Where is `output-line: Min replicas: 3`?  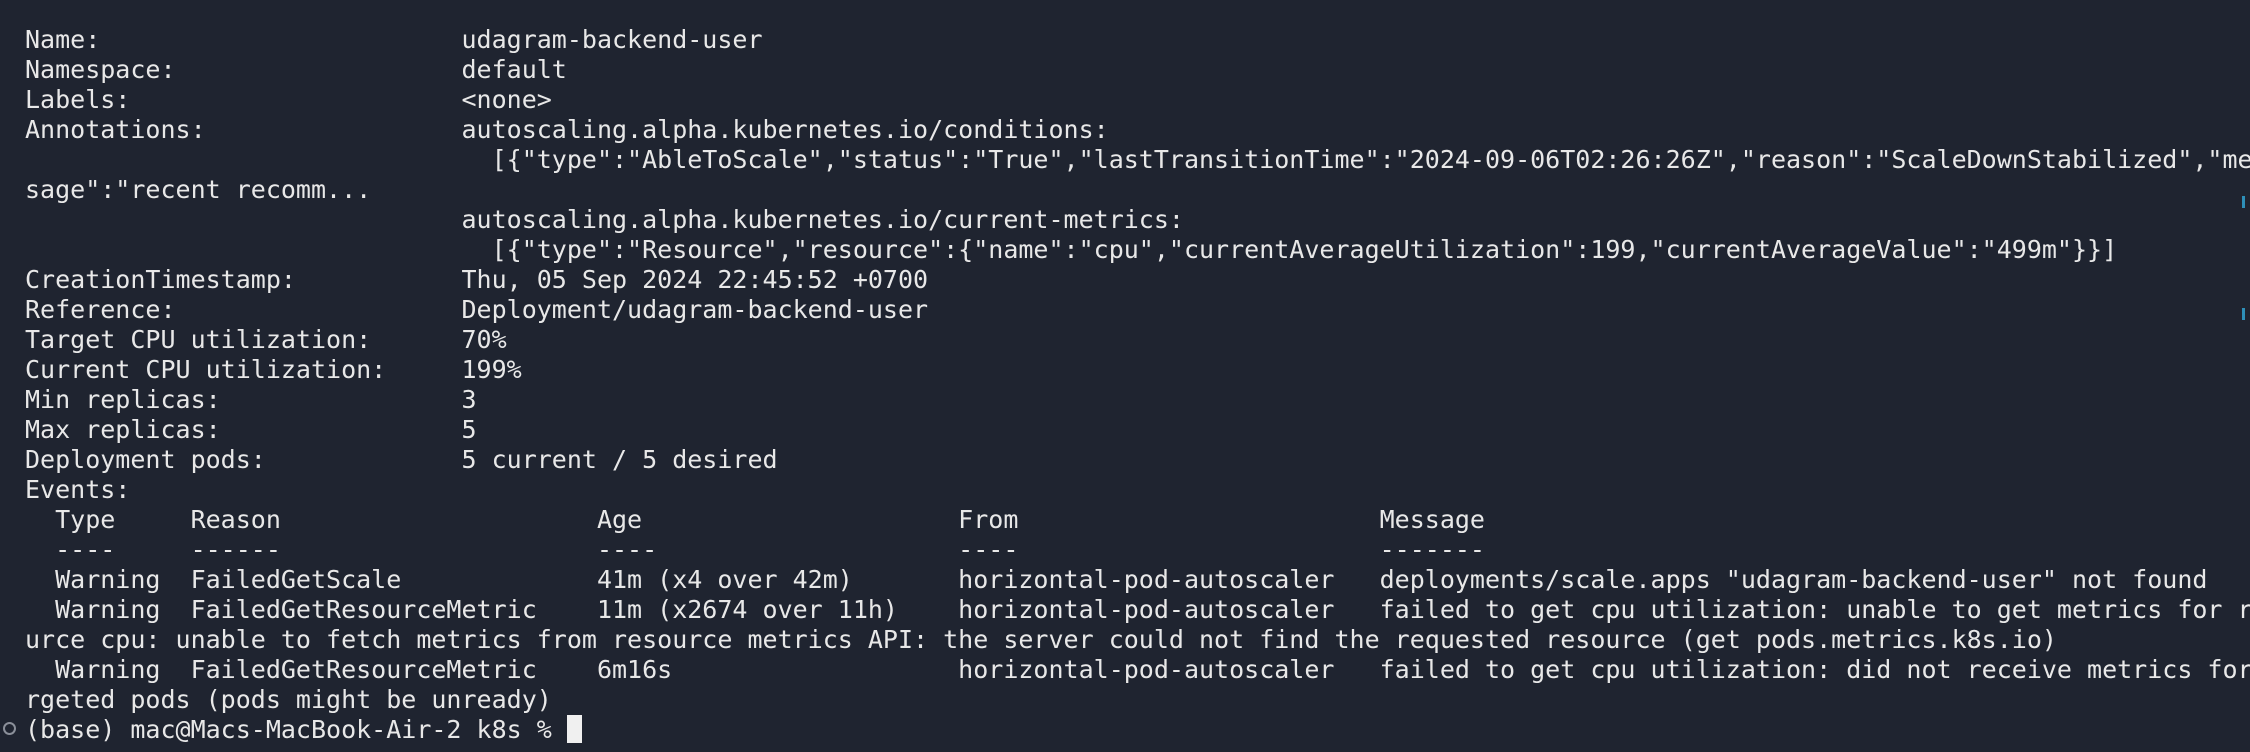
output-line: Min replicas: 3 is located at coordinates (251, 399).